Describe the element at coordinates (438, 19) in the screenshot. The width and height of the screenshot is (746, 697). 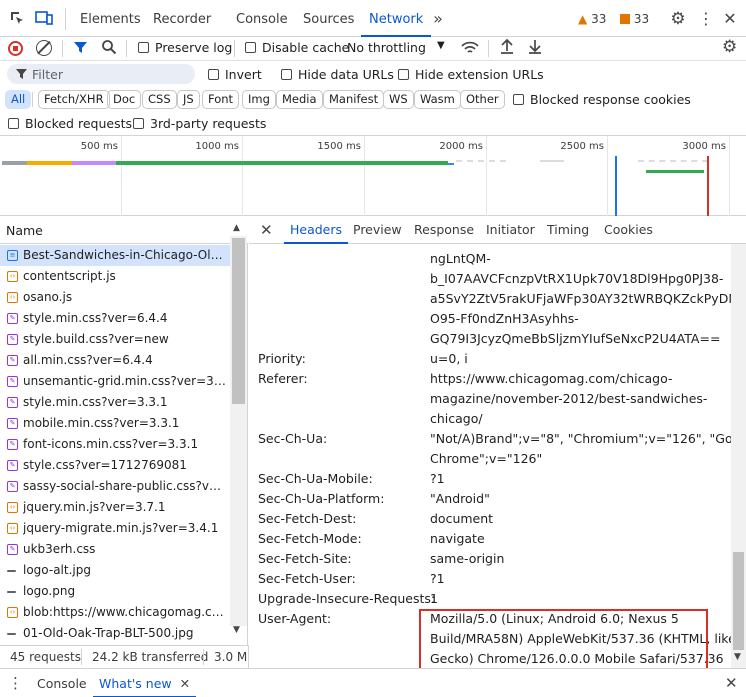
I see `more-tabs-icon: »` at that location.